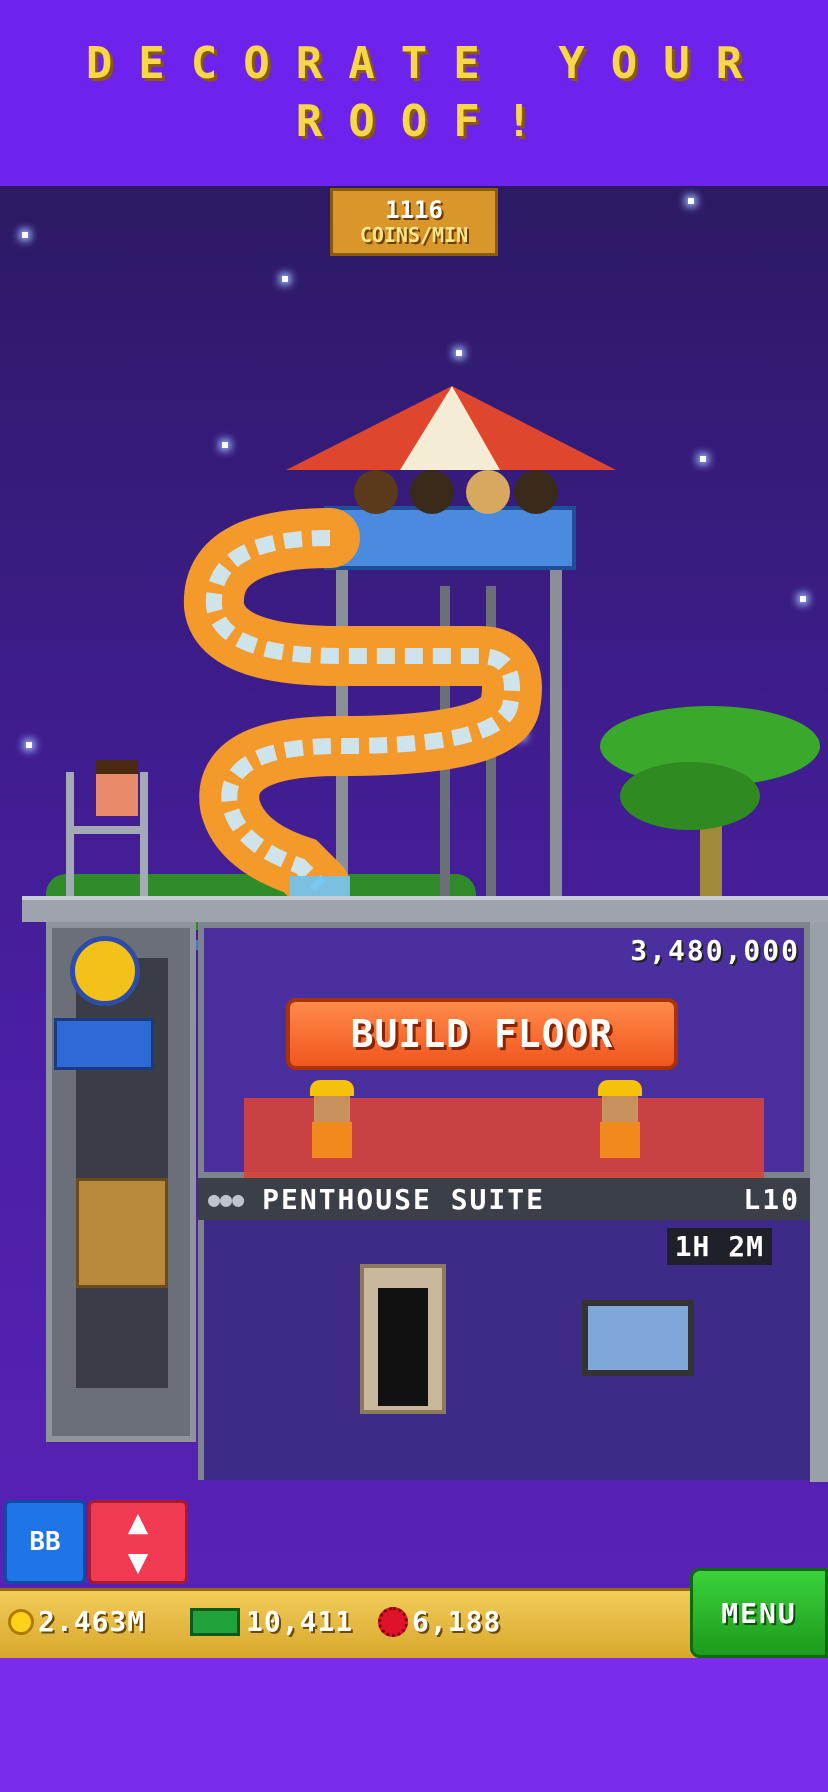 Image resolution: width=828 pixels, height=1792 pixels. Describe the element at coordinates (122, 1233) in the screenshot. I see `elevator-car` at that location.